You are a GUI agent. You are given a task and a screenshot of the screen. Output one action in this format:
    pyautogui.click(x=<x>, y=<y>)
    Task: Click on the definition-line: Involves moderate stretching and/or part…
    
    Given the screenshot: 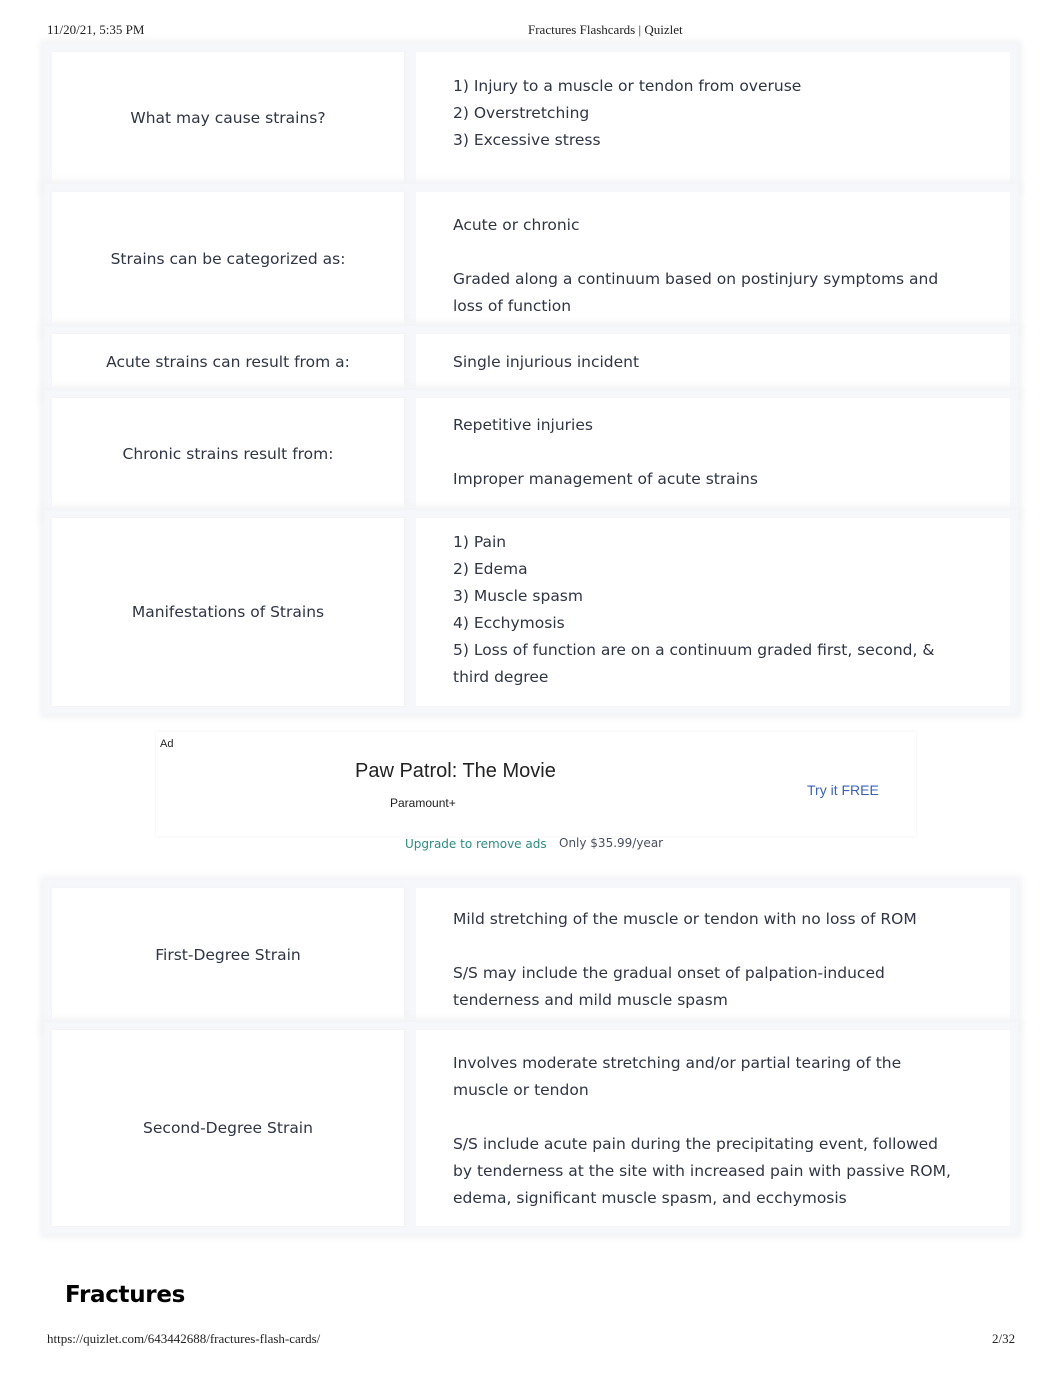 What is the action you would take?
    pyautogui.click(x=677, y=1076)
    